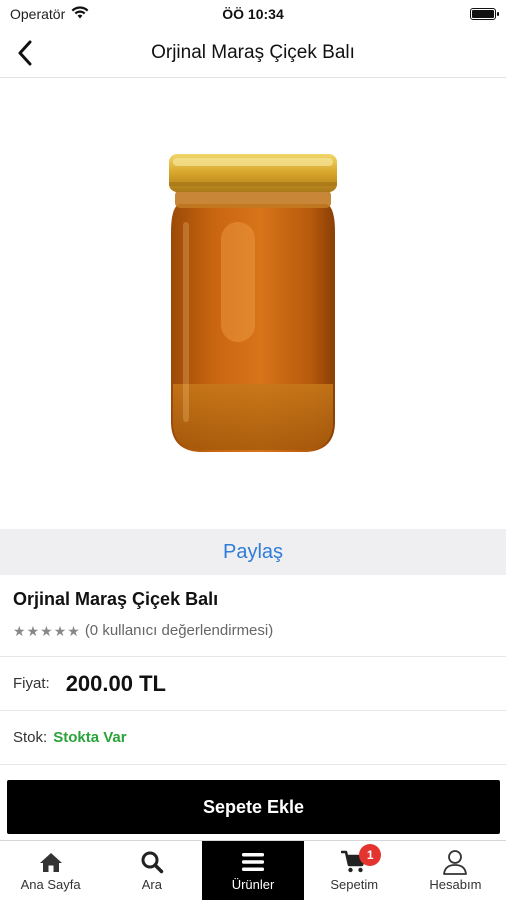 Image resolution: width=506 pixels, height=900 pixels. Describe the element at coordinates (354, 884) in the screenshot. I see `tab-label: Sepetim` at that location.